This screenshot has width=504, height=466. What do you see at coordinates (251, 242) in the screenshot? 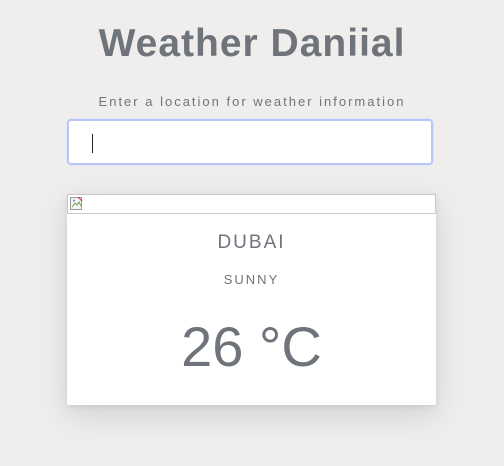
I see `city-name: DUBAI` at bounding box center [251, 242].